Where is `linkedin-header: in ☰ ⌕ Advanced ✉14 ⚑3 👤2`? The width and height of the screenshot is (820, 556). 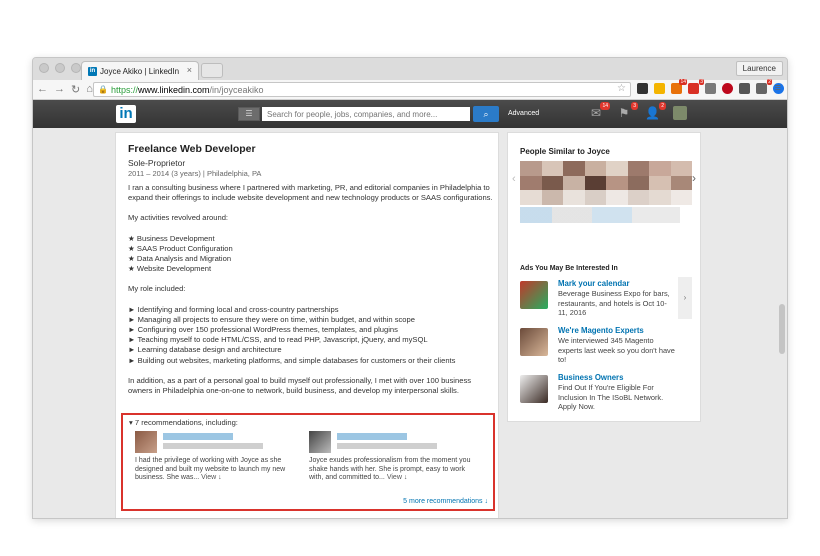 linkedin-header: in ☰ ⌕ Advanced ✉14 ⚑3 👤2 is located at coordinates (410, 114).